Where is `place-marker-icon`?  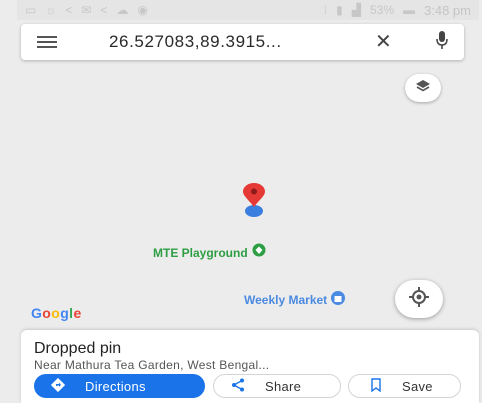
place-marker-icon is located at coordinates (259, 252).